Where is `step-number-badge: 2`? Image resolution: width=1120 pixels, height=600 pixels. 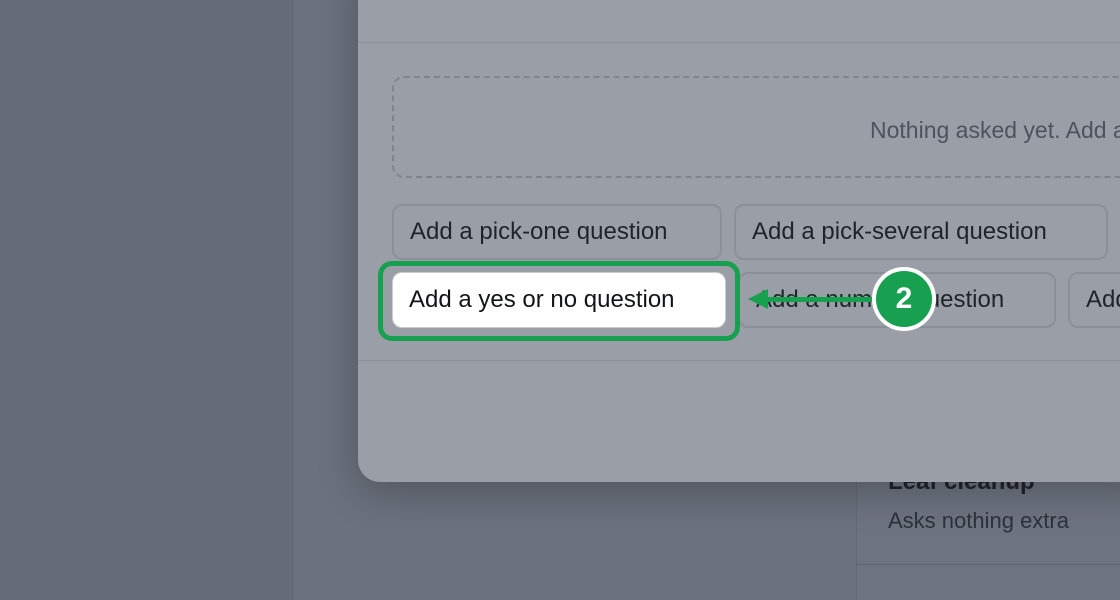
step-number-badge: 2 is located at coordinates (904, 299).